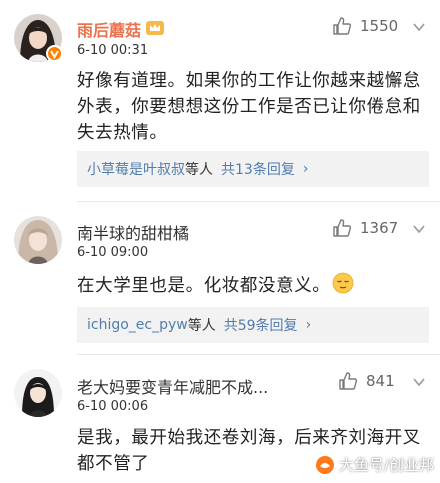 The width and height of the screenshot is (440, 483). Describe the element at coordinates (137, 325) in the screenshot. I see `reply-names: ichigo_ec_pyw` at that location.